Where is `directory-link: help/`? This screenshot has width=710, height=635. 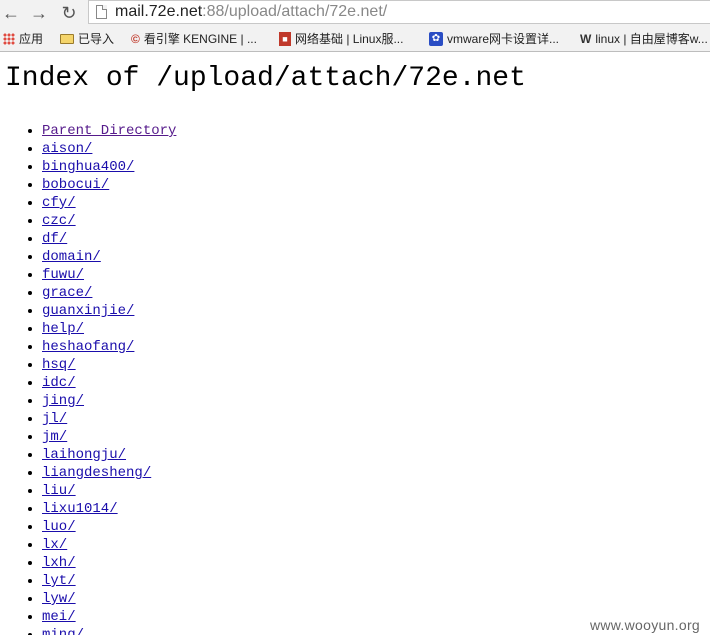 directory-link: help/ is located at coordinates (63, 329).